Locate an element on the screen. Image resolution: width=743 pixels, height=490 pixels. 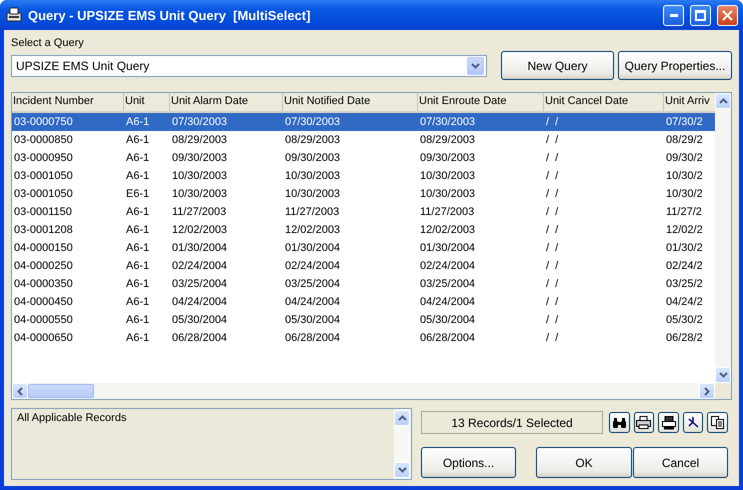
table-row: 04-0000650 A6-1 06/28/2004 06/28/2004 06/28/2004 / / 06/28/2 is located at coordinates (363, 338).